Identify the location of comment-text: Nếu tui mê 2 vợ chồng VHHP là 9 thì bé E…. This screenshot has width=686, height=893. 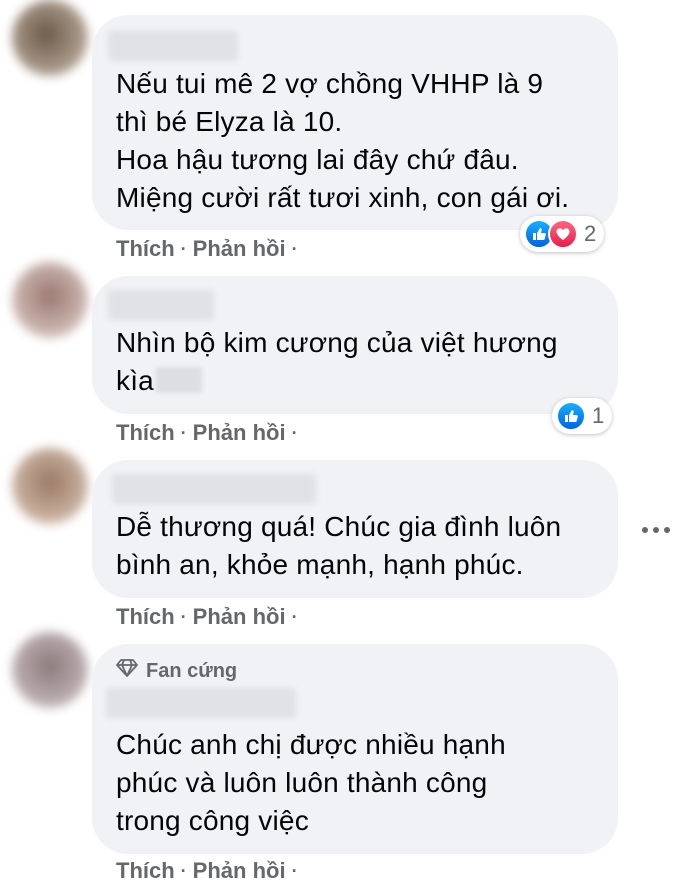
(343, 140).